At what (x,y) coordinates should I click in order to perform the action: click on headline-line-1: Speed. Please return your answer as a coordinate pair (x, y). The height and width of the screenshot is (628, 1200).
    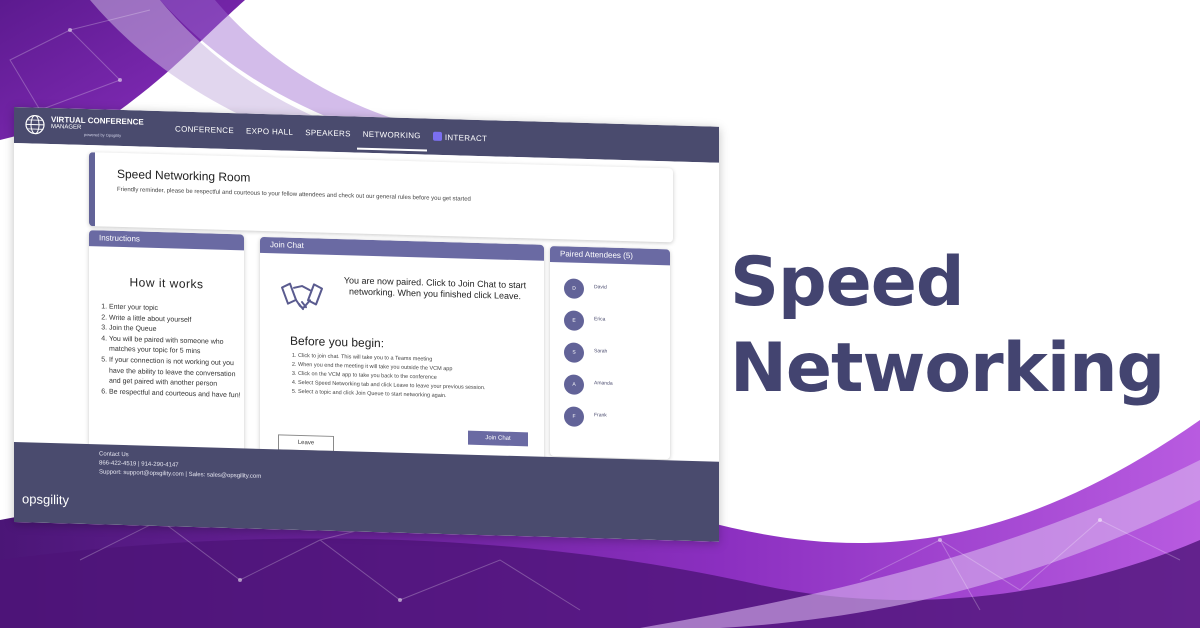
    Looking at the image, I should click on (847, 282).